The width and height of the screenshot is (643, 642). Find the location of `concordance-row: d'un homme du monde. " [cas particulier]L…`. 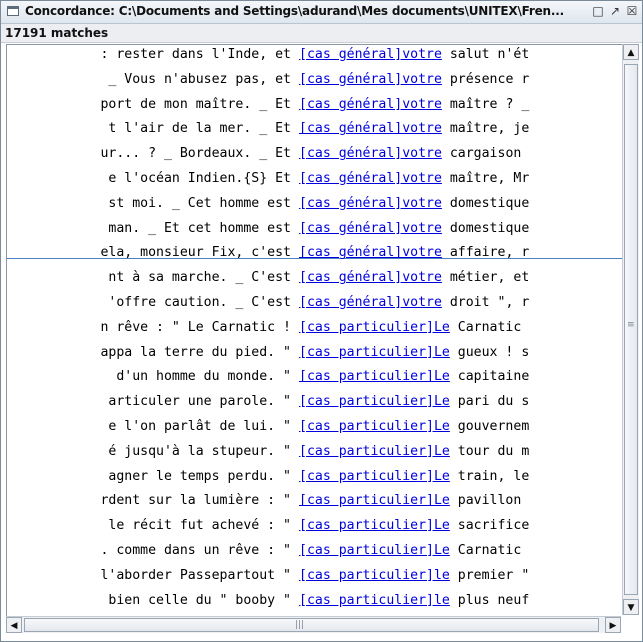

concordance-row: d'un homme du monde. " [cas particulier]L… is located at coordinates (314, 377).